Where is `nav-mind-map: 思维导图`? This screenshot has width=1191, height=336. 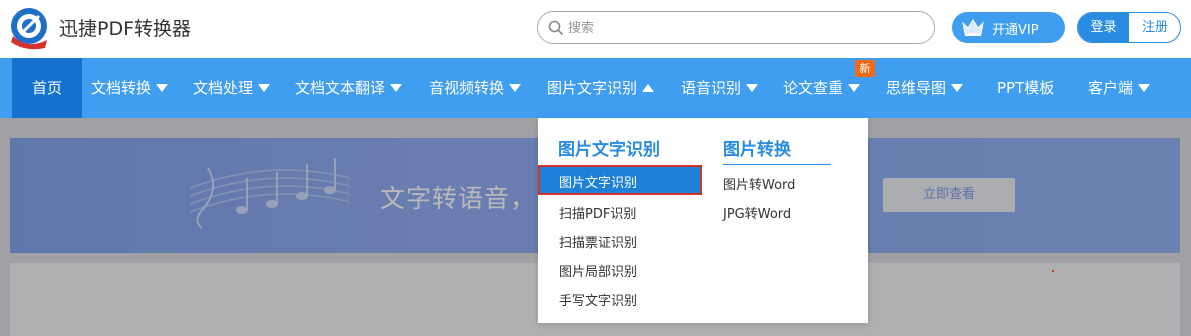 nav-mind-map: 思维导图 is located at coordinates (925, 88).